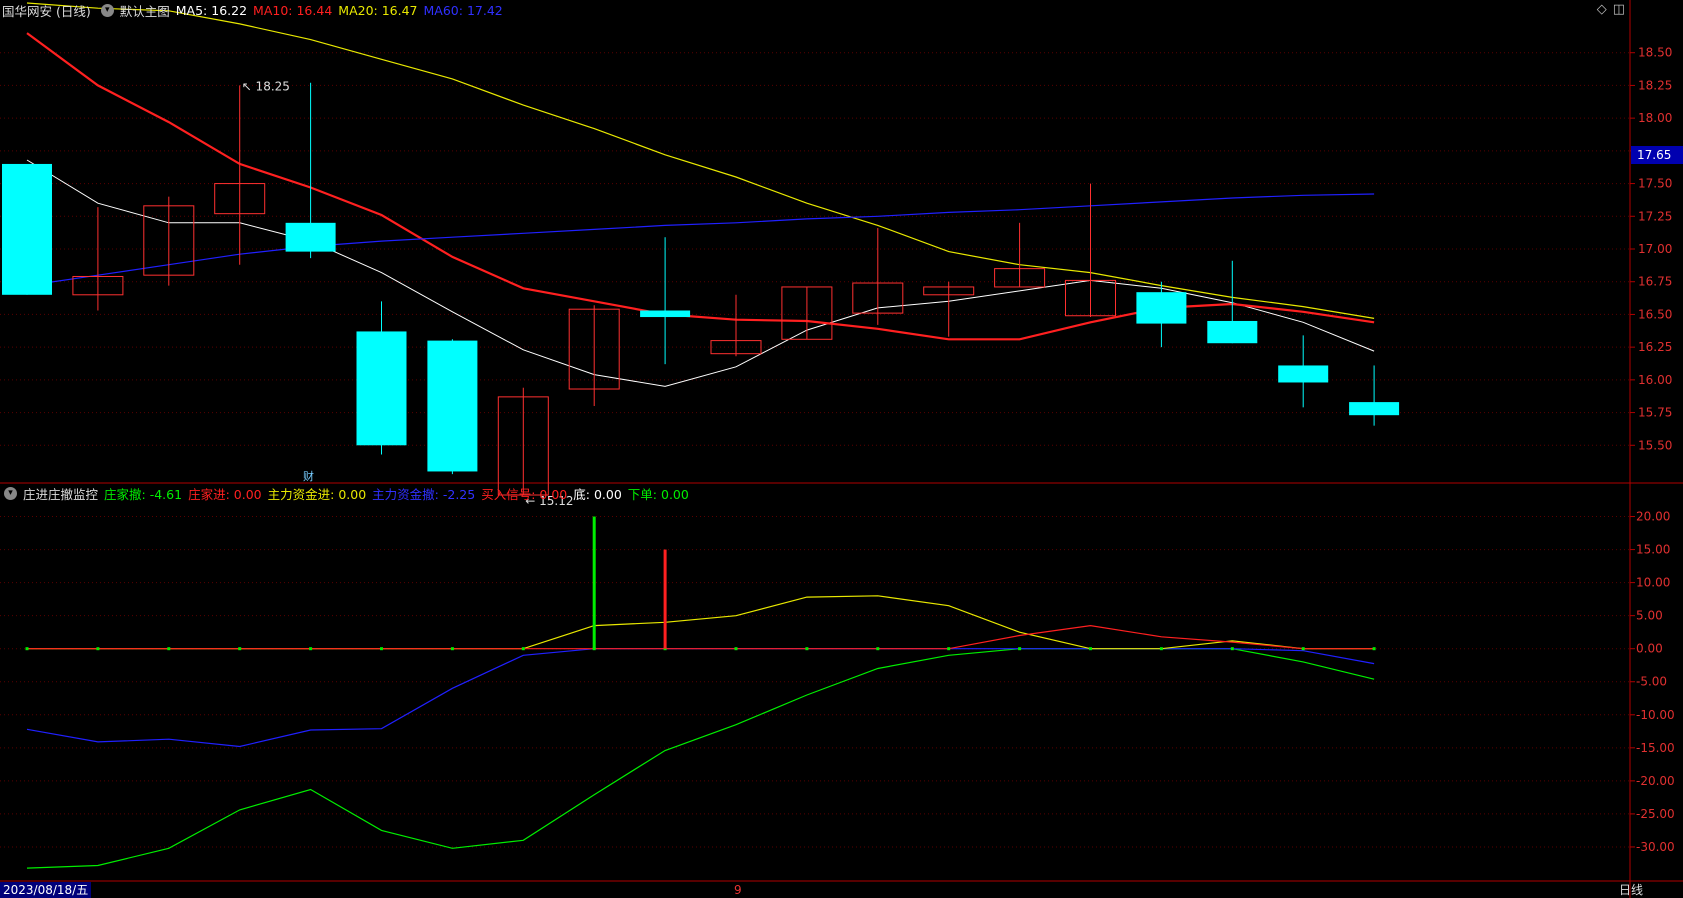  I want to click on template-name: 默认主图, so click(145, 10).